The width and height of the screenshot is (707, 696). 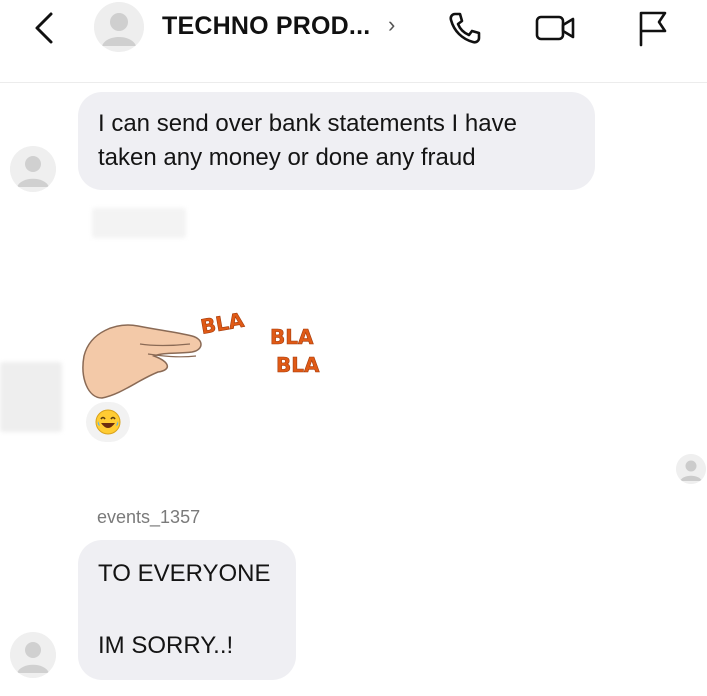 I want to click on message-text-line: I can send over bank statements I have, so click(x=307, y=123).